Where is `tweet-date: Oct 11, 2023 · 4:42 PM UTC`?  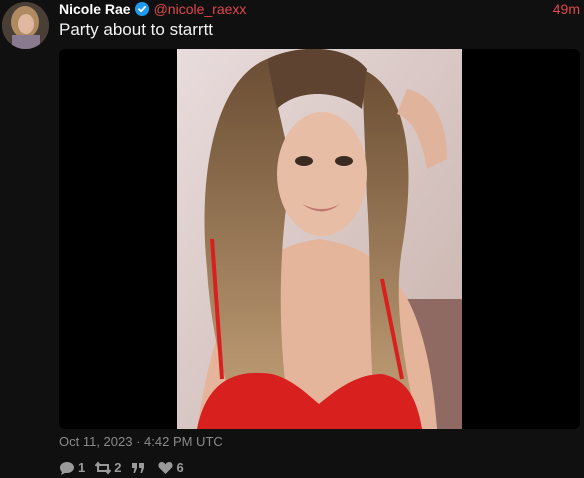 tweet-date: Oct 11, 2023 · 4:42 PM UTC is located at coordinates (141, 441).